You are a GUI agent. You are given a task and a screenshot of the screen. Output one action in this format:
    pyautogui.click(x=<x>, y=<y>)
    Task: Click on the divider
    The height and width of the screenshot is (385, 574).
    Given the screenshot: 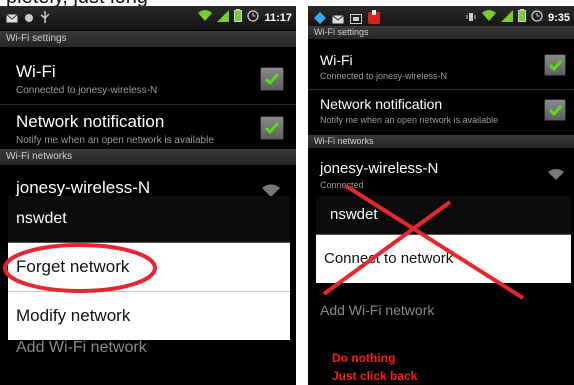 What is the action you would take?
    pyautogui.click(x=148, y=104)
    